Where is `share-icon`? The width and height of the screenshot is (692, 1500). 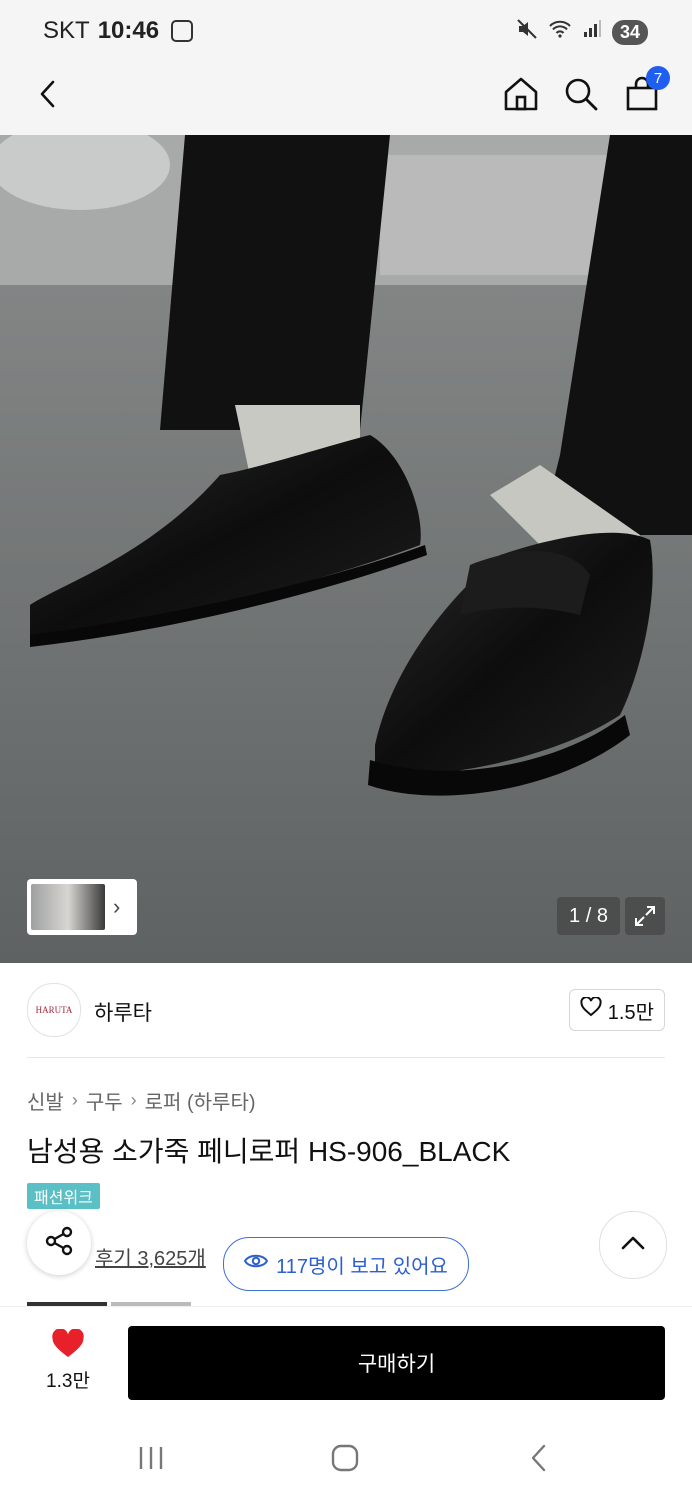 share-icon is located at coordinates (59, 1243).